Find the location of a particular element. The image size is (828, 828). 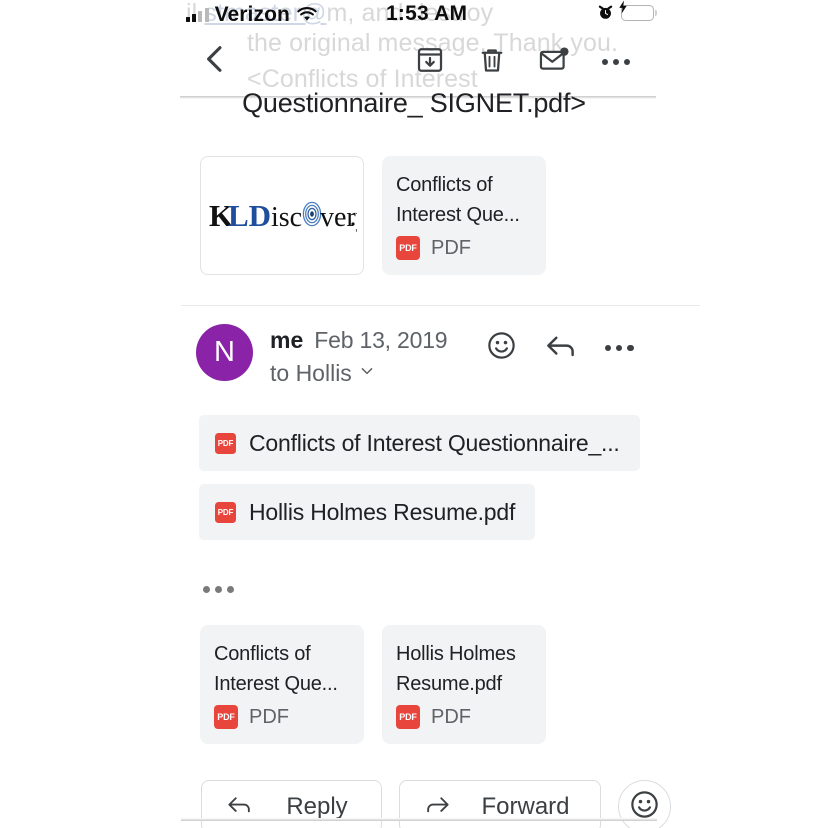

bottom-divider is located at coordinates (419, 819).